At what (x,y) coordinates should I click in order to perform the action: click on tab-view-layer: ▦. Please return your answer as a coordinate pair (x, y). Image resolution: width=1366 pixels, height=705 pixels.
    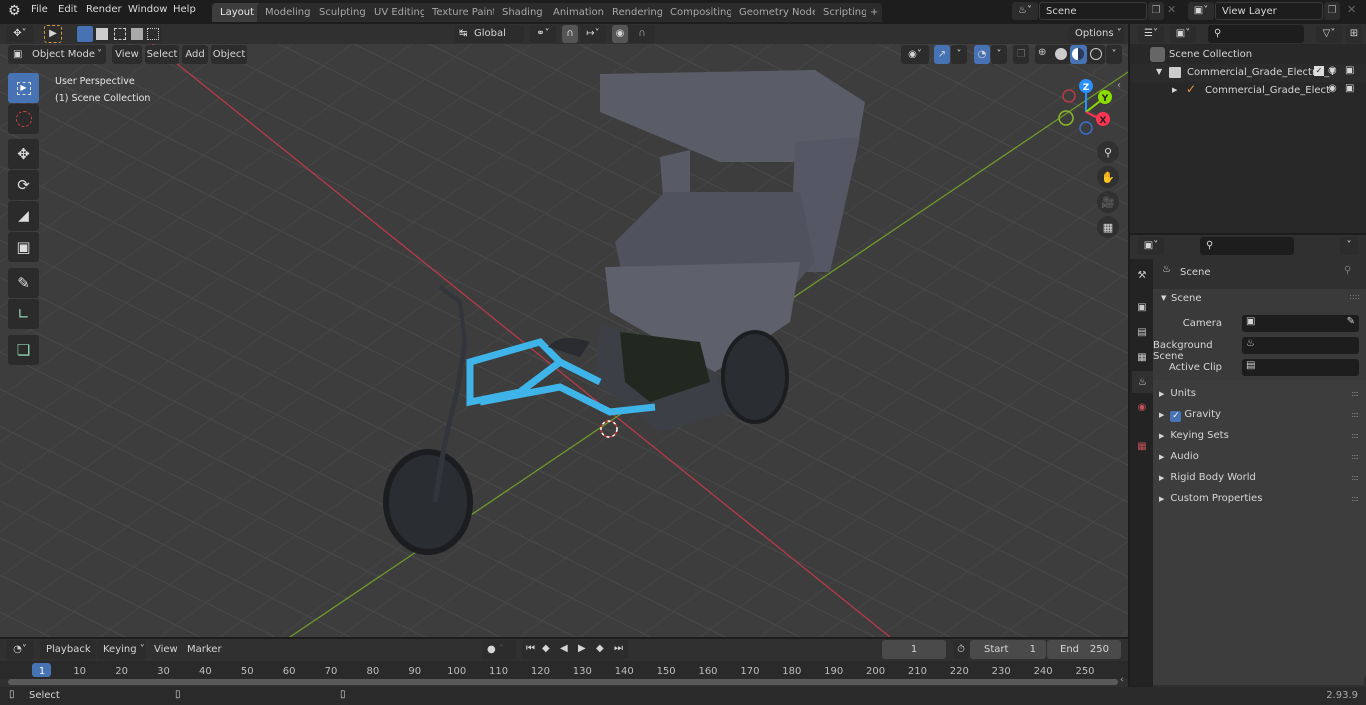
    Looking at the image, I should click on (1142, 357).